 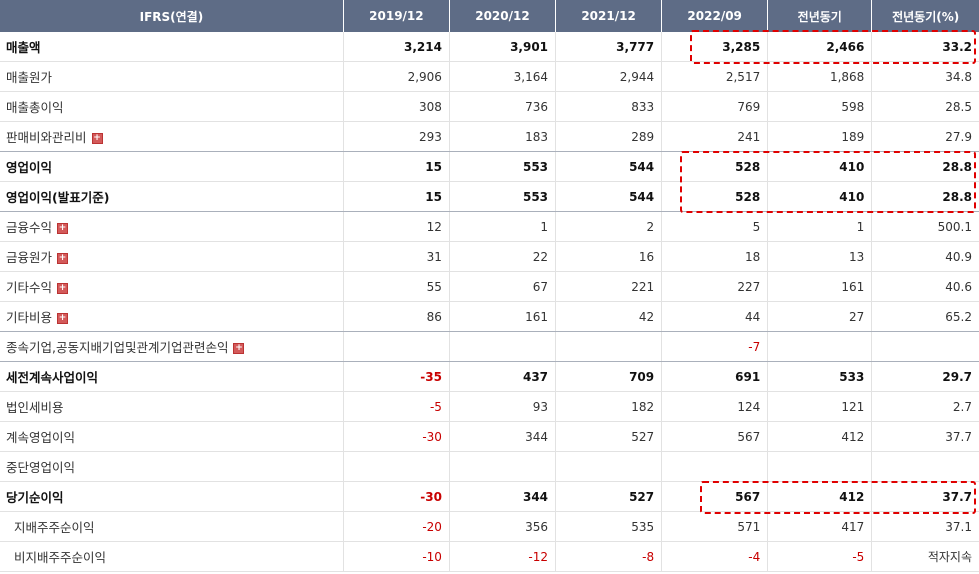 What do you see at coordinates (609, 226) in the screenshot?
I see `value-cell: 2` at bounding box center [609, 226].